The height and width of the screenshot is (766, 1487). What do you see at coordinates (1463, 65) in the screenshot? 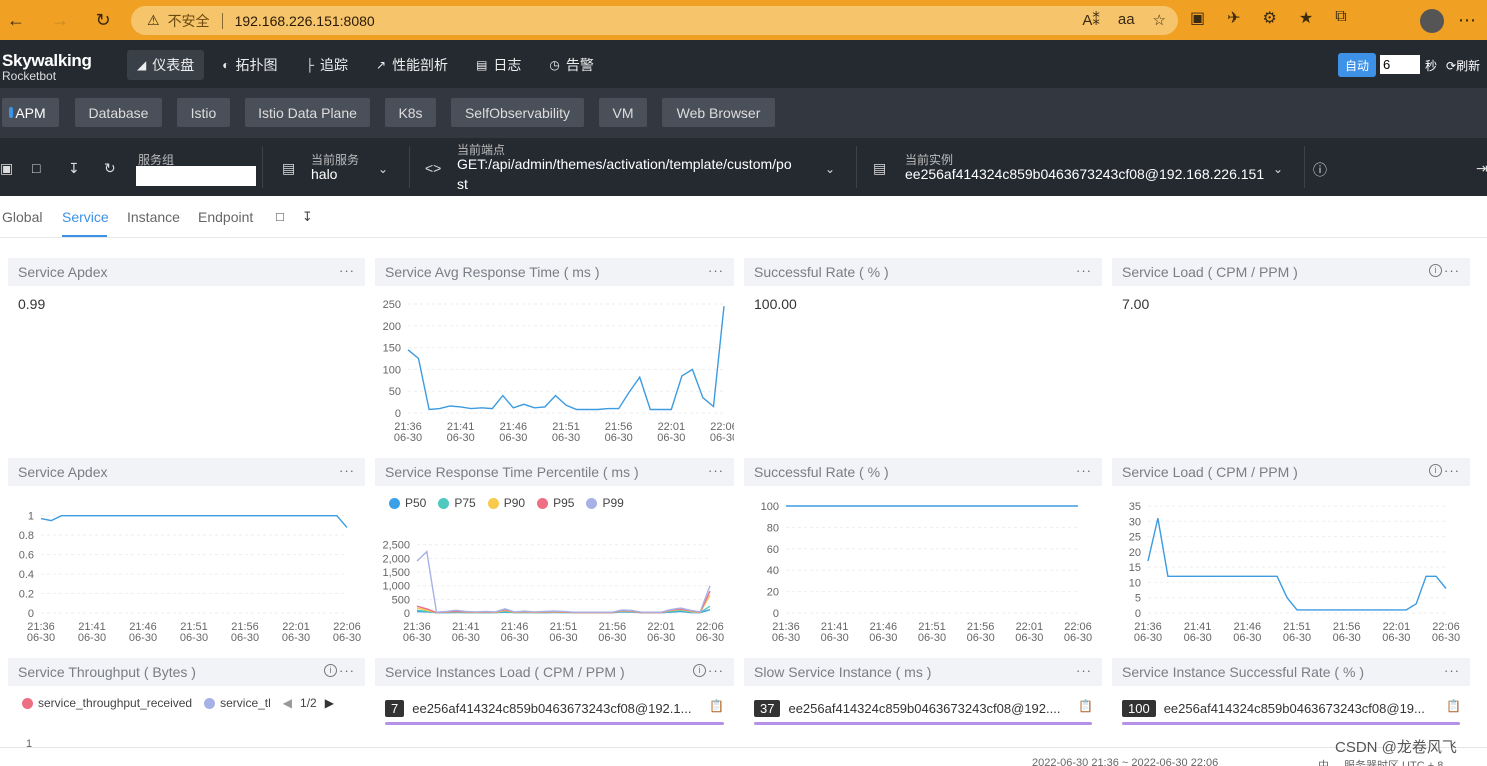
I see `refresh-button: ⟳刷新` at bounding box center [1463, 65].